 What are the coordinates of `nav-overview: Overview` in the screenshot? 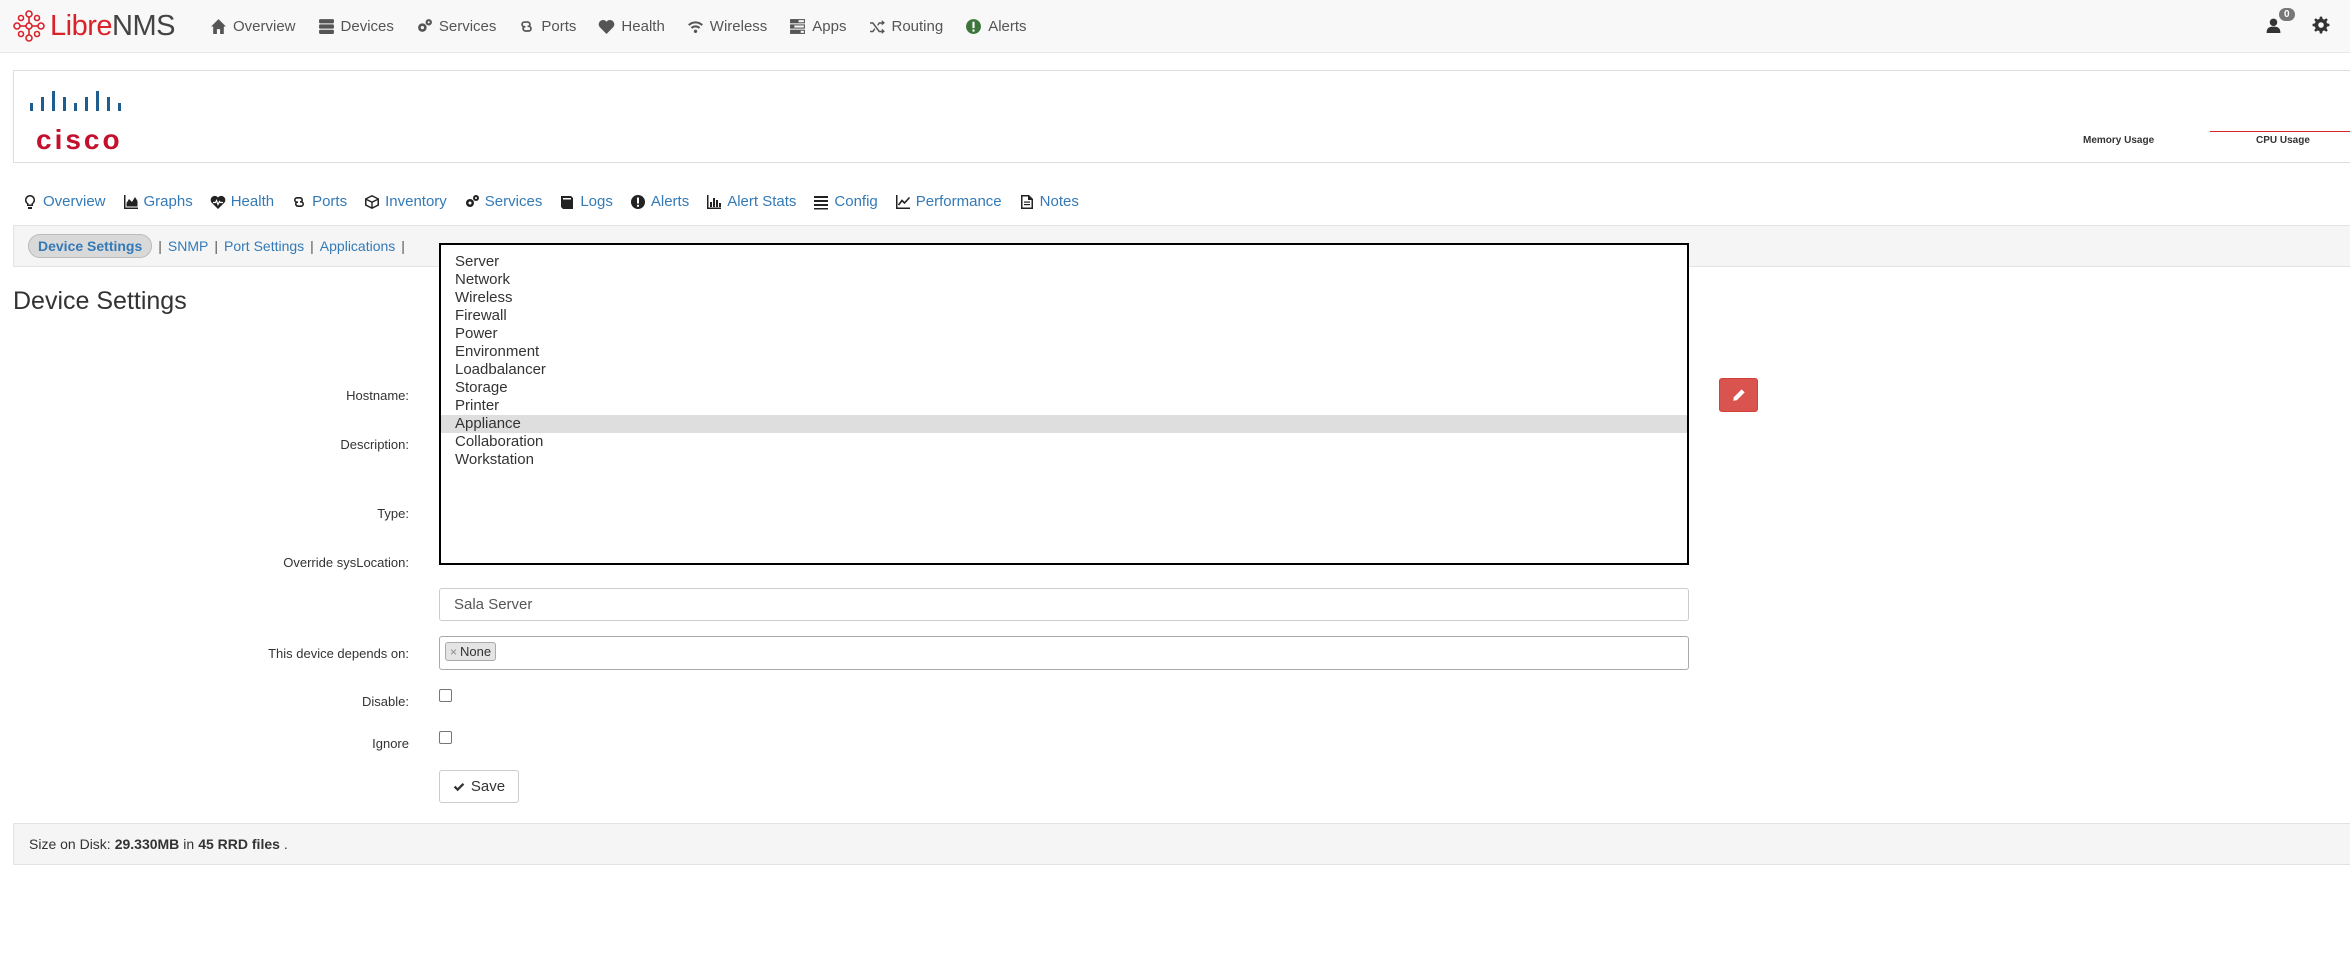 It's located at (253, 26).